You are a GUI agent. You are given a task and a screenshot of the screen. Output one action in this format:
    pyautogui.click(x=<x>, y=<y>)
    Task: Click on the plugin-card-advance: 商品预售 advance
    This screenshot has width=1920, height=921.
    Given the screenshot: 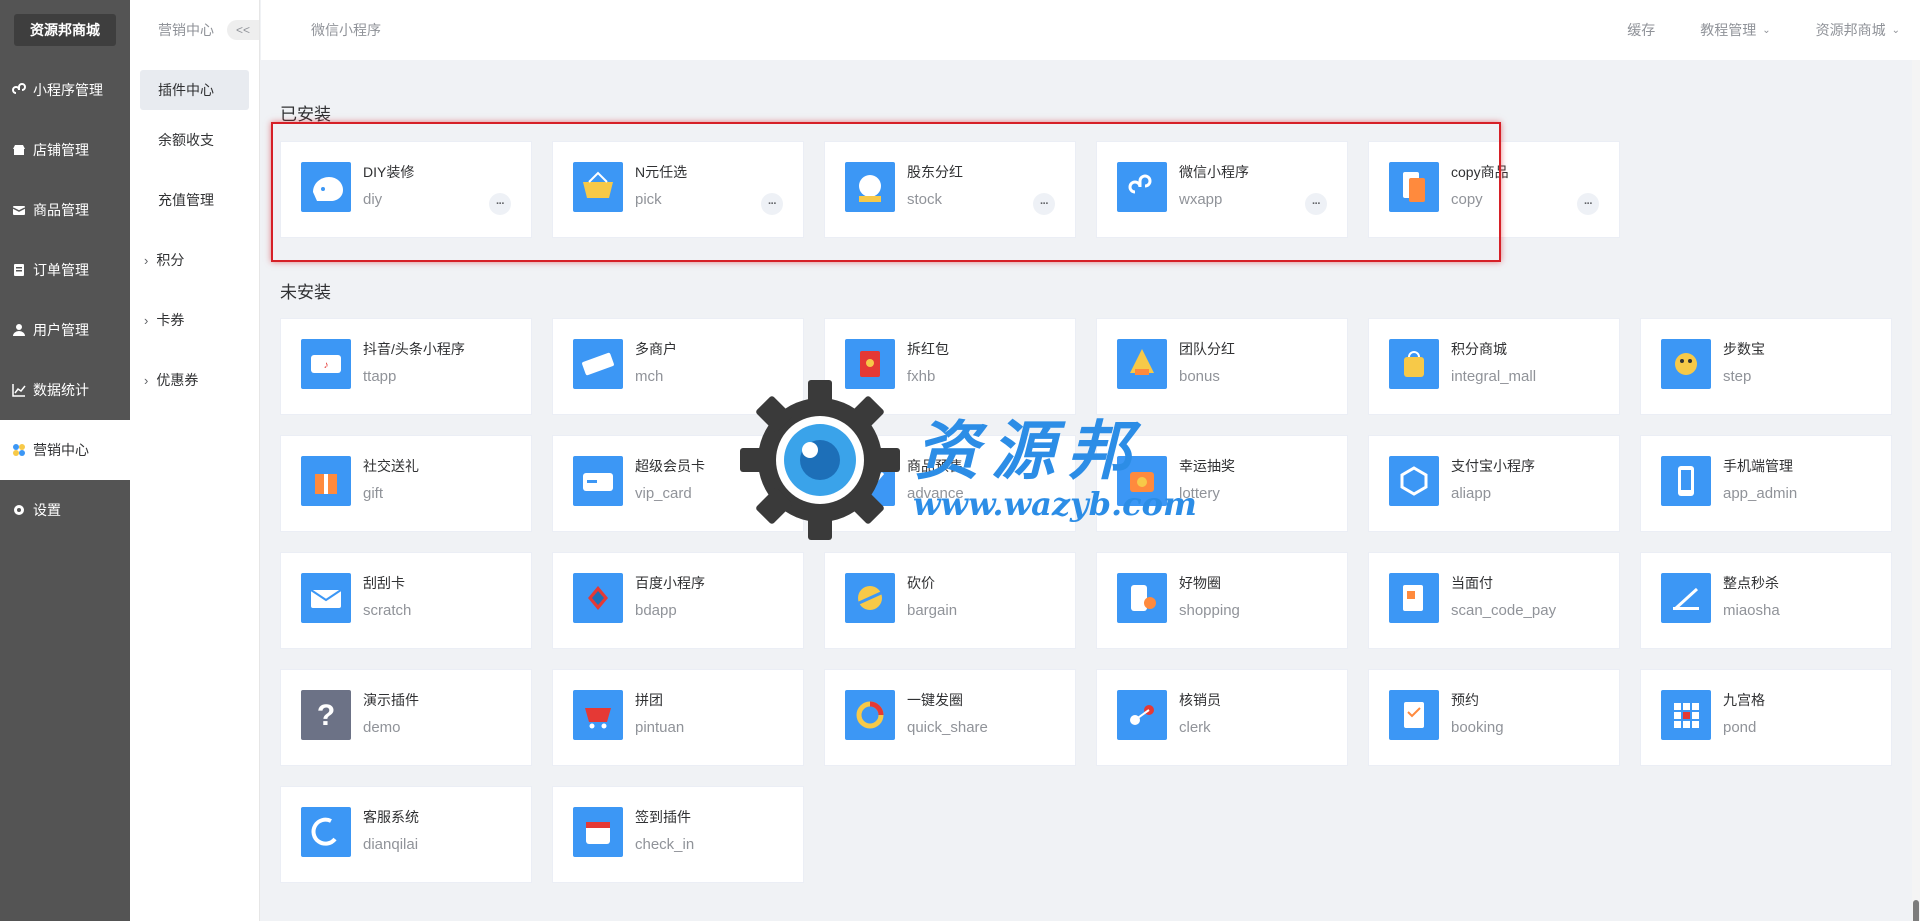 What is the action you would take?
    pyautogui.click(x=950, y=483)
    